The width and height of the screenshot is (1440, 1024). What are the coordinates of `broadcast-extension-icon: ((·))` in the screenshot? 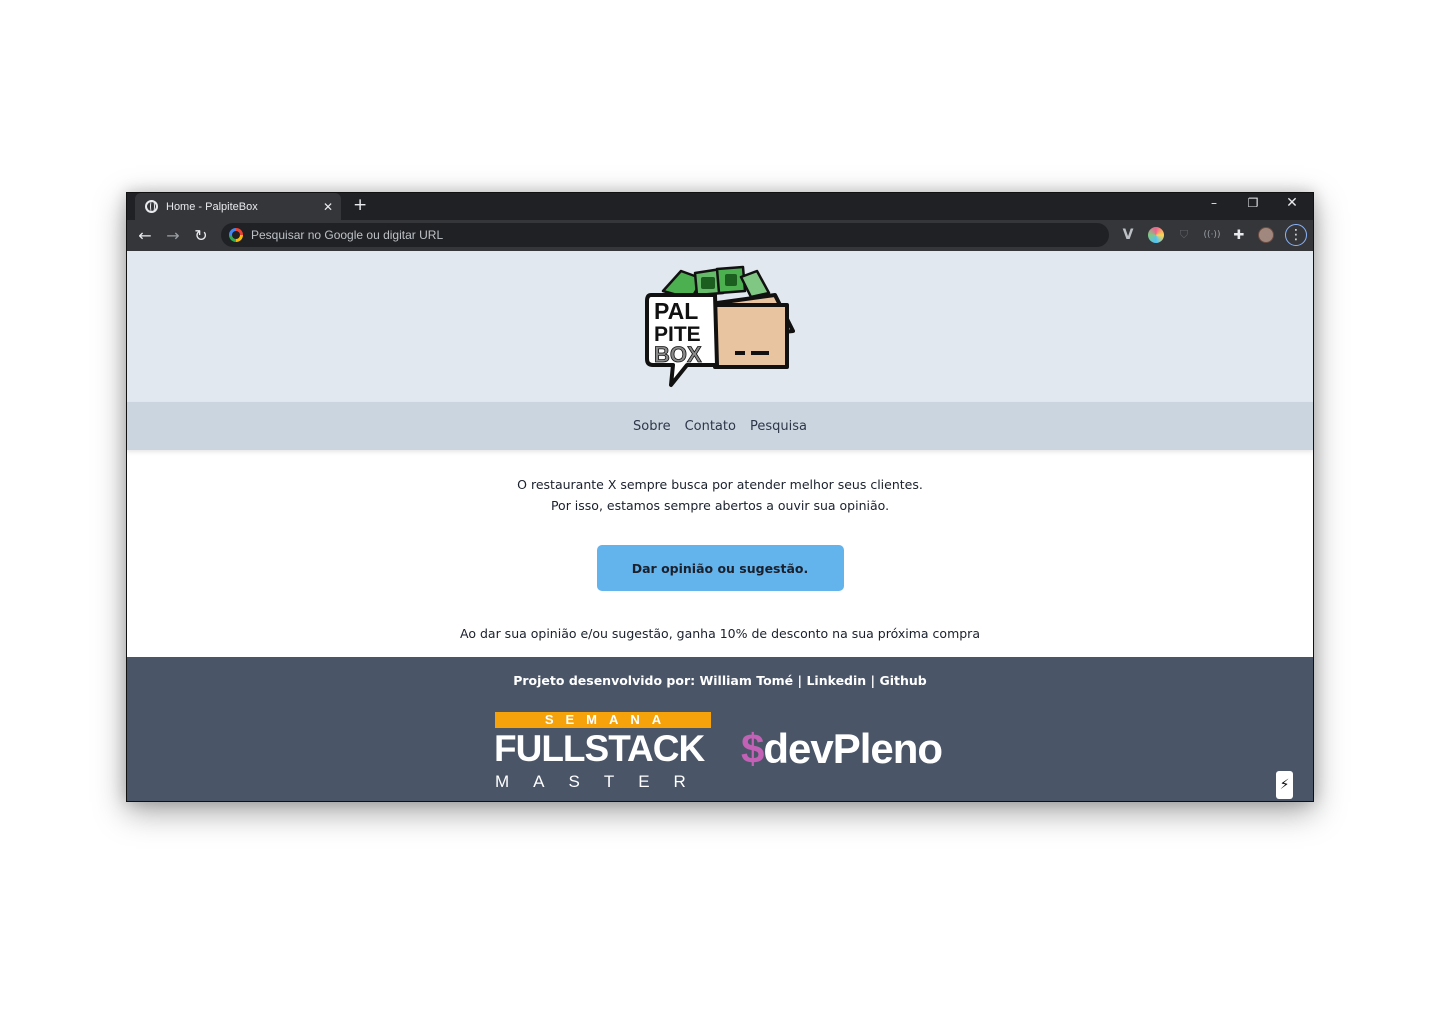 It's located at (1212, 235).